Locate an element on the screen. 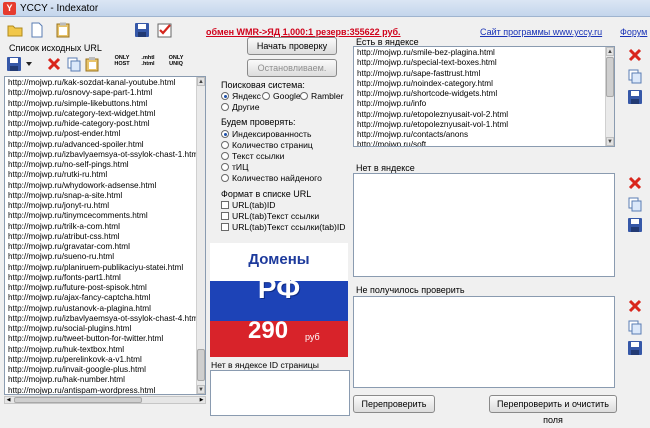  source-url-row: http://mojwp.ru/jonyt-ru.html is located at coordinates (105, 206).